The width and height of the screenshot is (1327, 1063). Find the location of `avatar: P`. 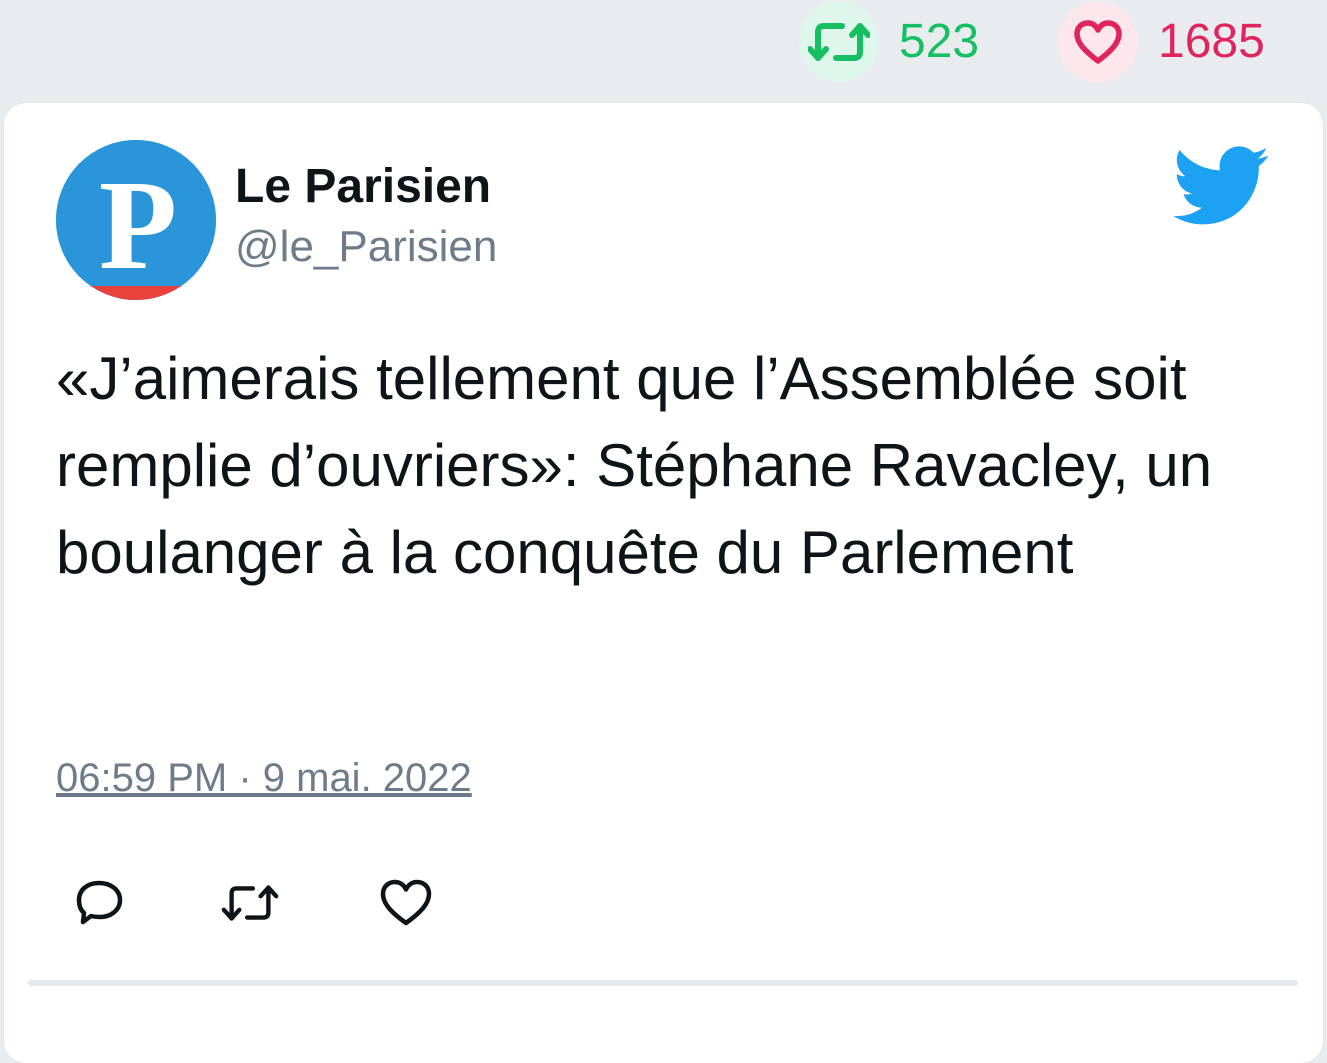

avatar: P is located at coordinates (136, 220).